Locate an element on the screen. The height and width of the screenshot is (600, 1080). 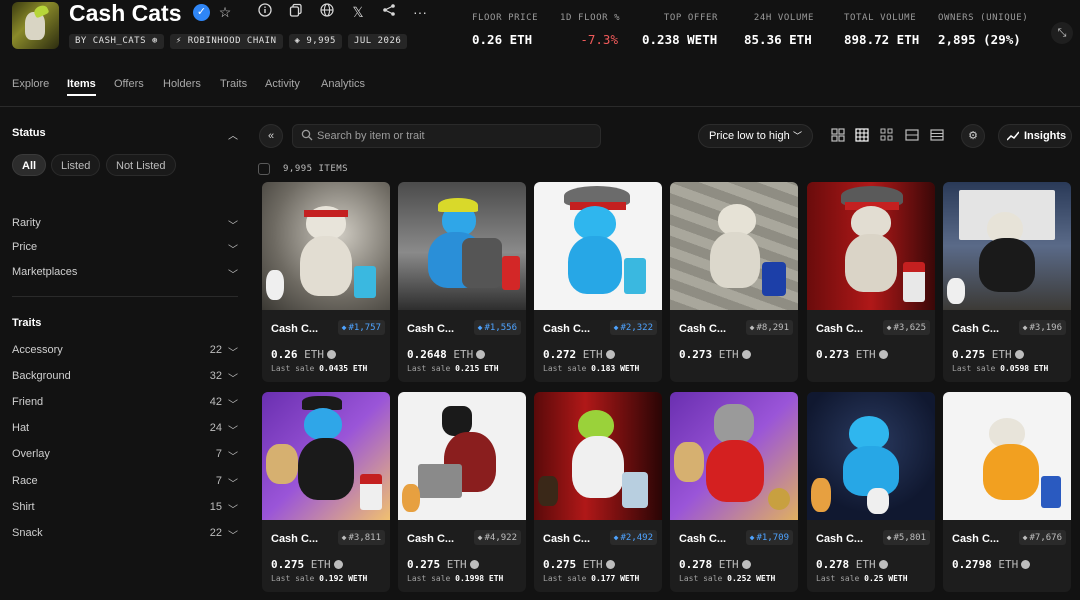
item-last-sale: Last sale 0.177 WETH is located at coordinates (591, 578).